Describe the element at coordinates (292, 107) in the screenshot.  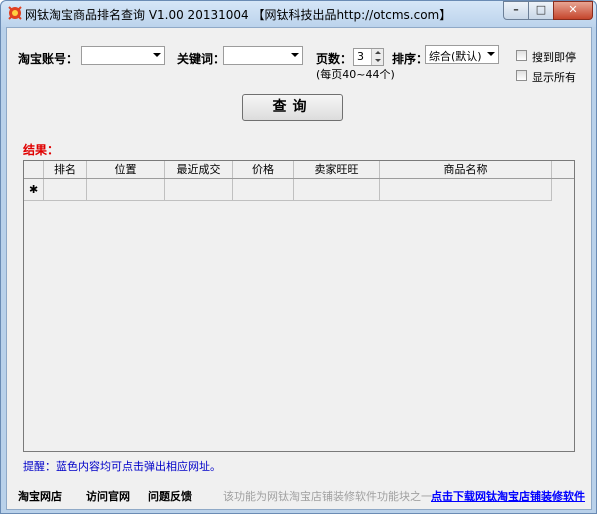
I see `query-button: 查询` at that location.